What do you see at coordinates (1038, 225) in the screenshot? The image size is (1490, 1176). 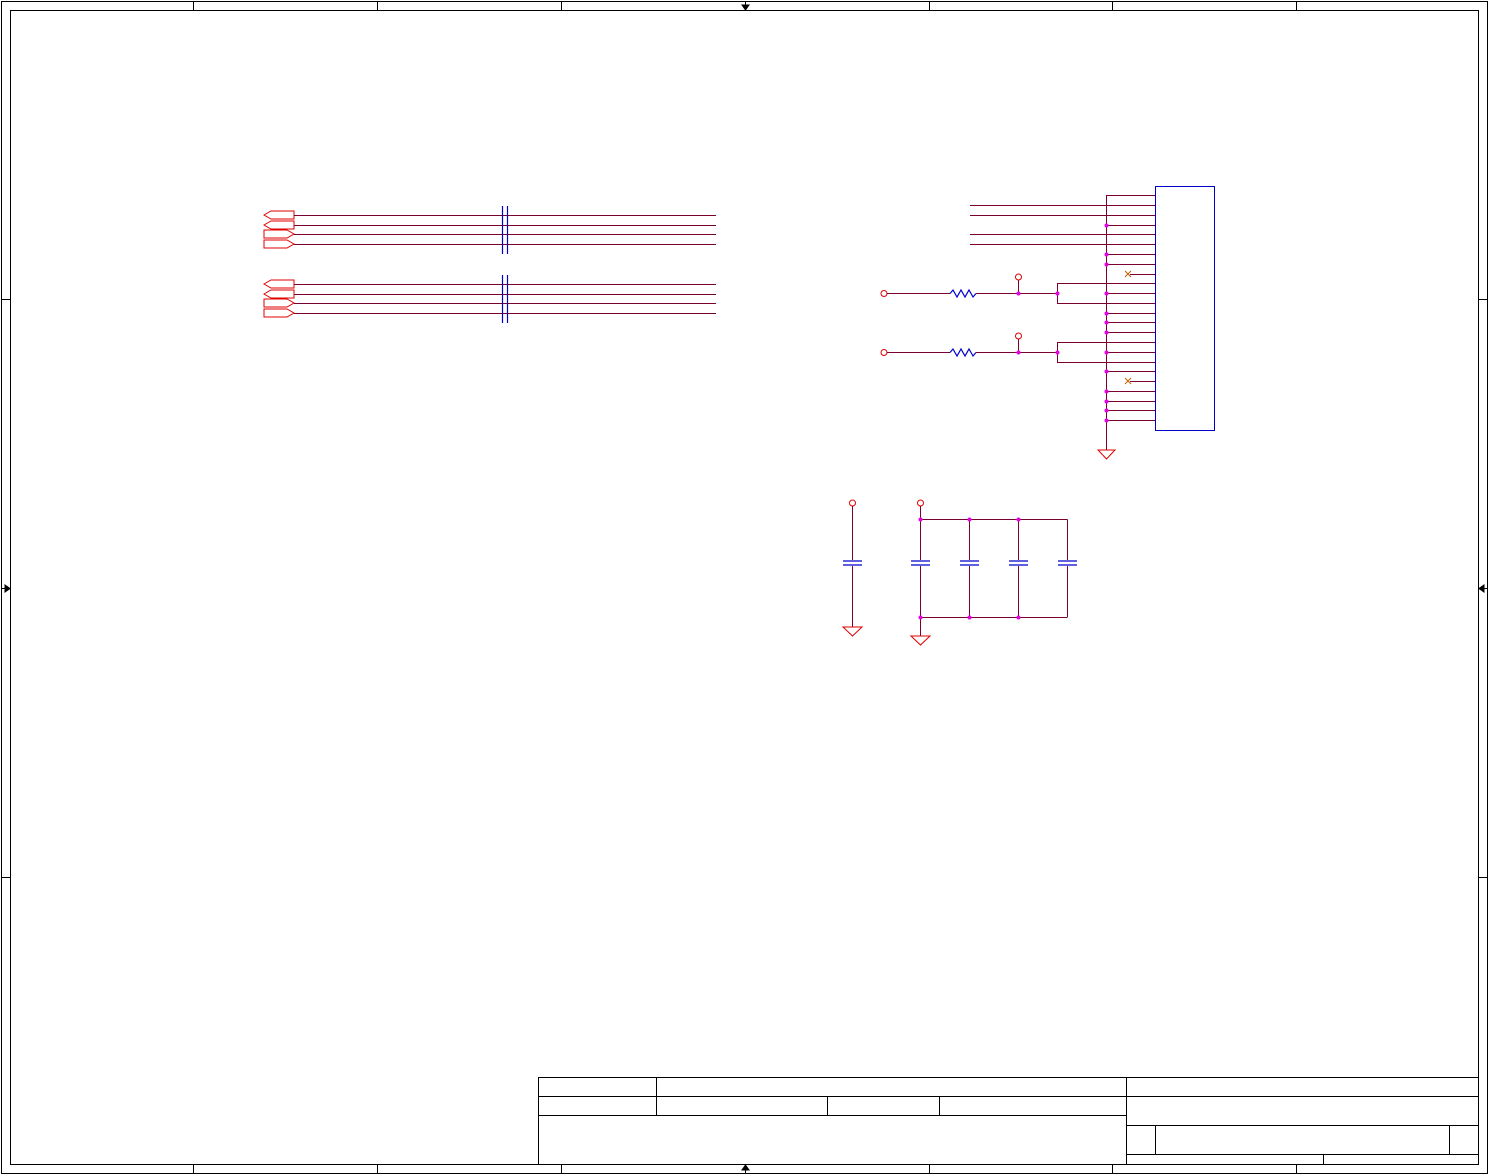 I see `signal-wires` at bounding box center [1038, 225].